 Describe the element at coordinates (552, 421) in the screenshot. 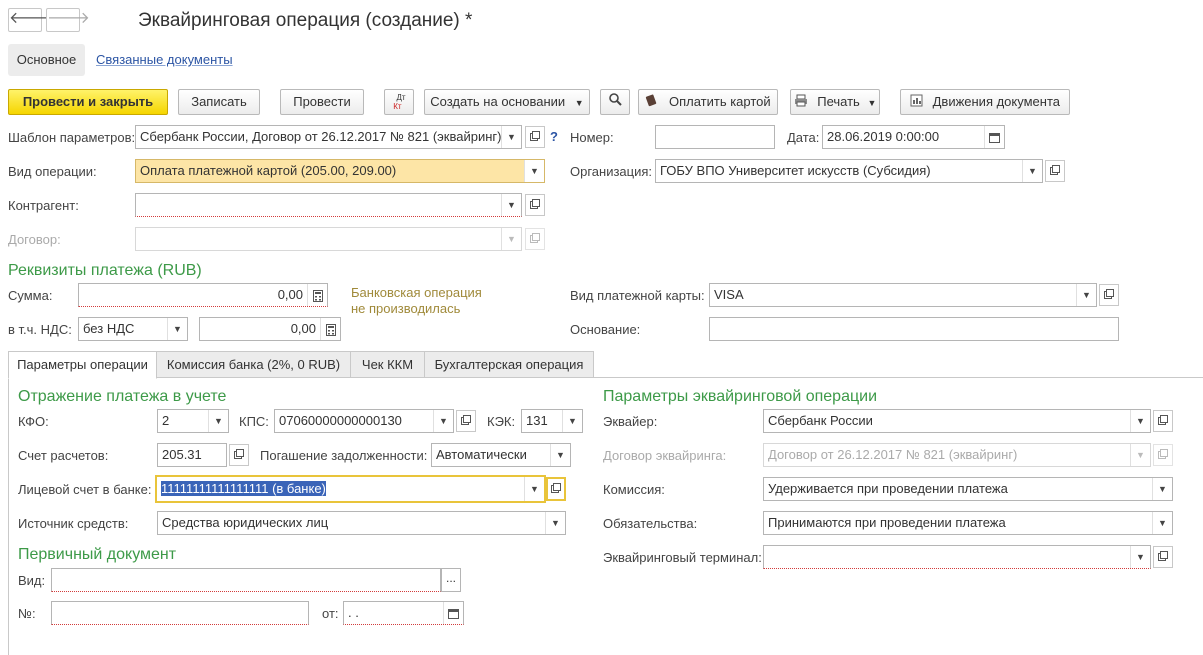

I see `kek-field: 131 ▼` at that location.